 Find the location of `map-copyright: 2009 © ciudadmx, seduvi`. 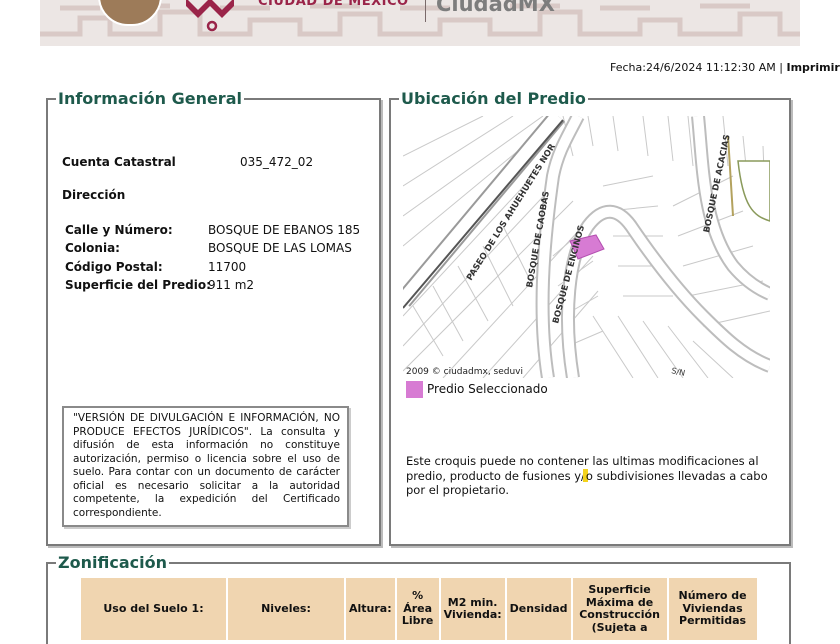

map-copyright: 2009 © ciudadmx, seduvi is located at coordinates (464, 372).